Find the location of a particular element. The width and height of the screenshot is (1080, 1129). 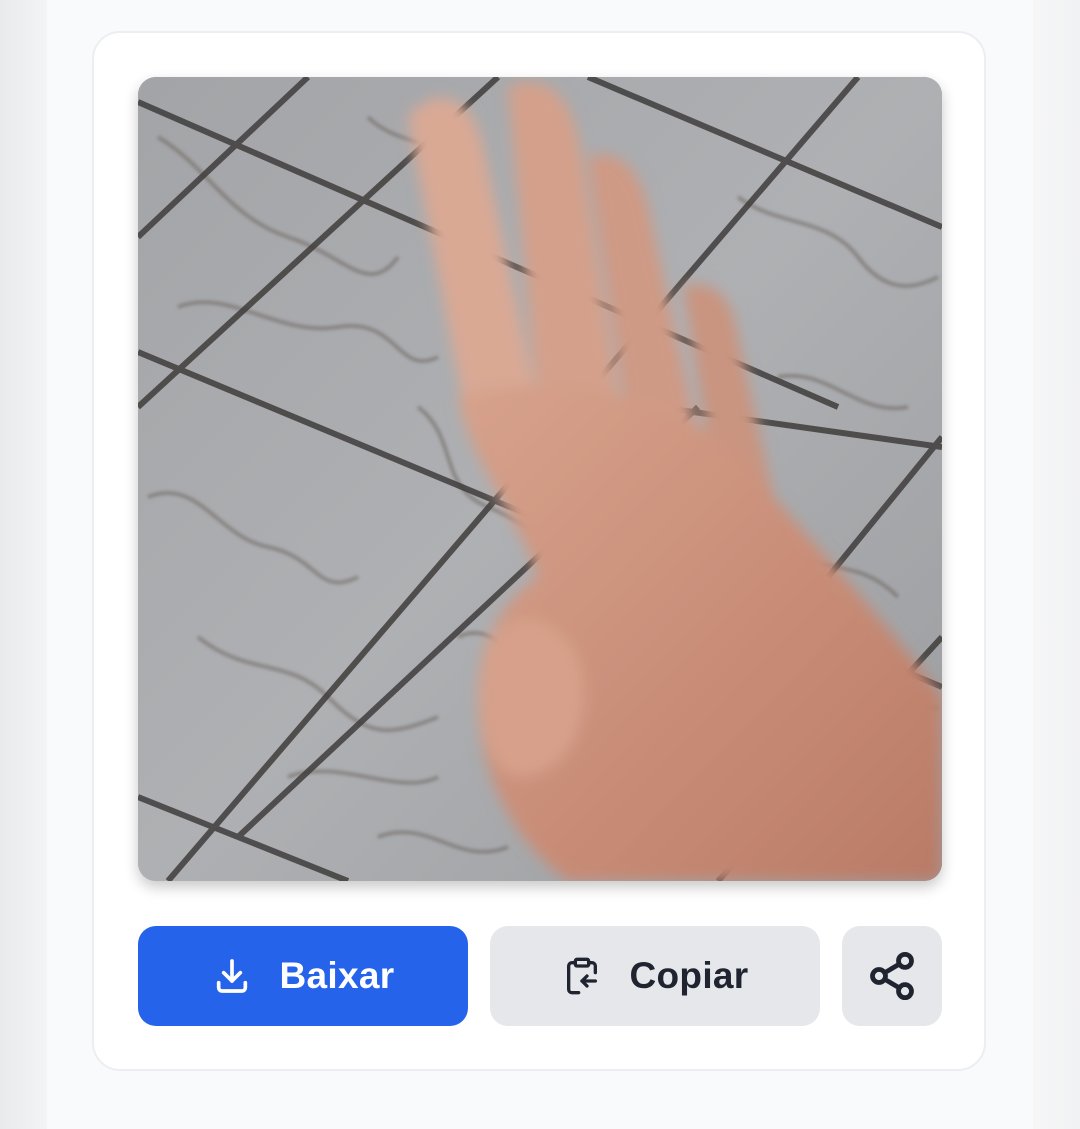

copy-button: Copiar is located at coordinates (655, 976).